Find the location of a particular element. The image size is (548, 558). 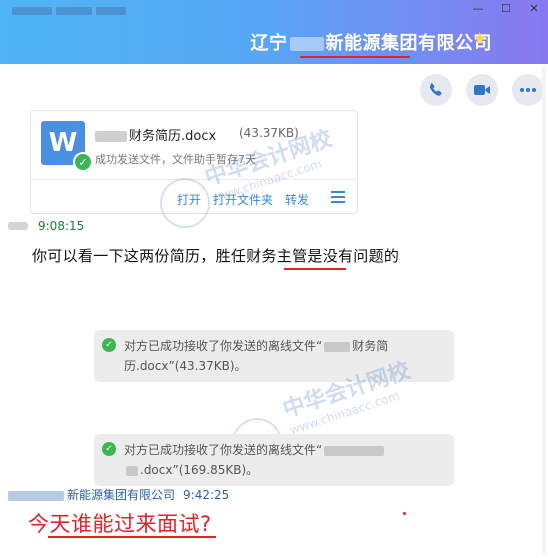

divider is located at coordinates (194, 179).